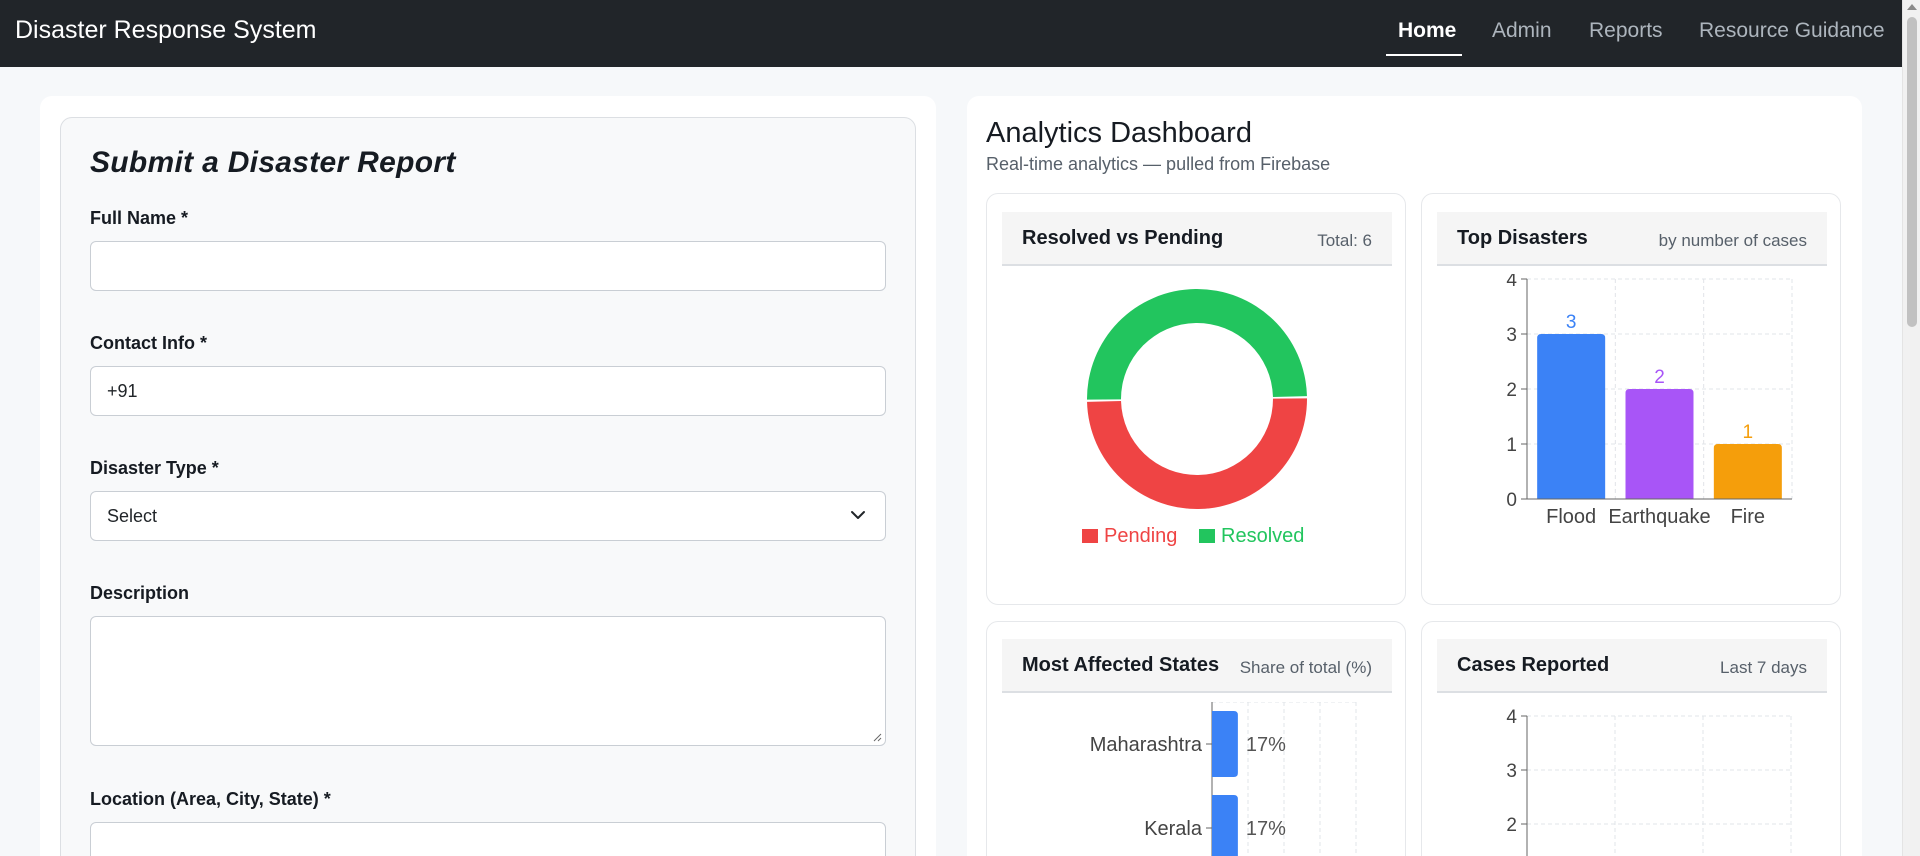  I want to click on nav-link-admin: Admin, so click(1522, 31).